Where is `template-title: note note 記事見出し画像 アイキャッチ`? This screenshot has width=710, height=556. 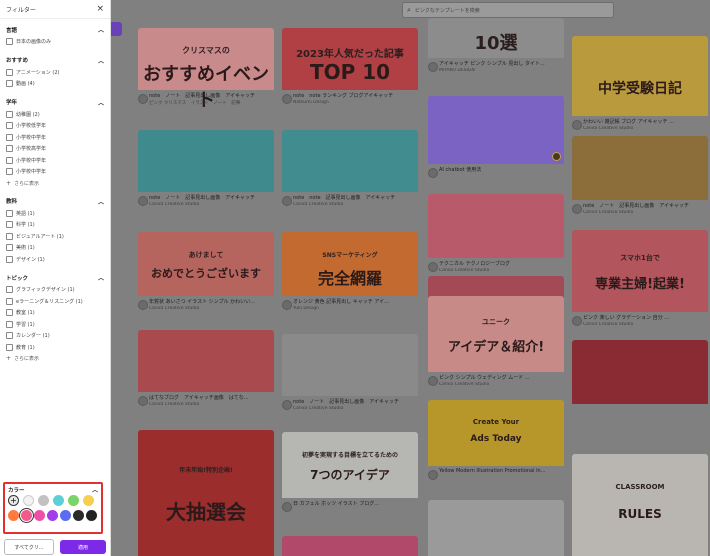
template-title: note note 記事見出し画像 アイキャッチ is located at coordinates (355, 197).